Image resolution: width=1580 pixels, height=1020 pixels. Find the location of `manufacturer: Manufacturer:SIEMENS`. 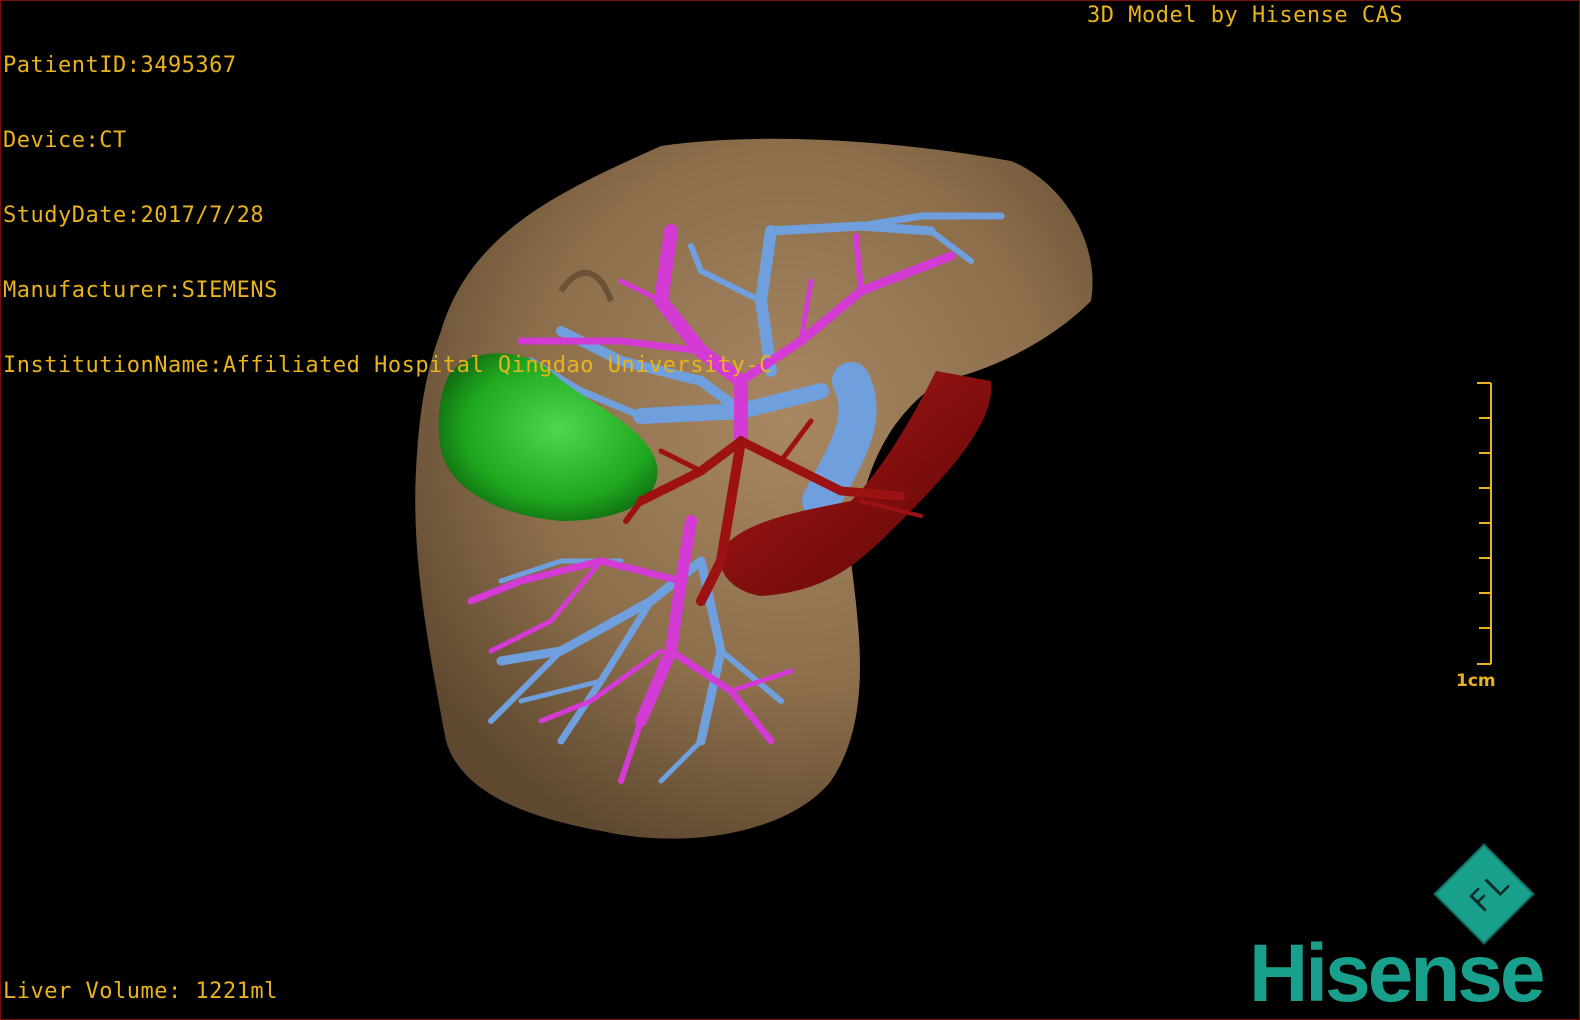

manufacturer: Manufacturer:SIEMENS is located at coordinates (140, 290).